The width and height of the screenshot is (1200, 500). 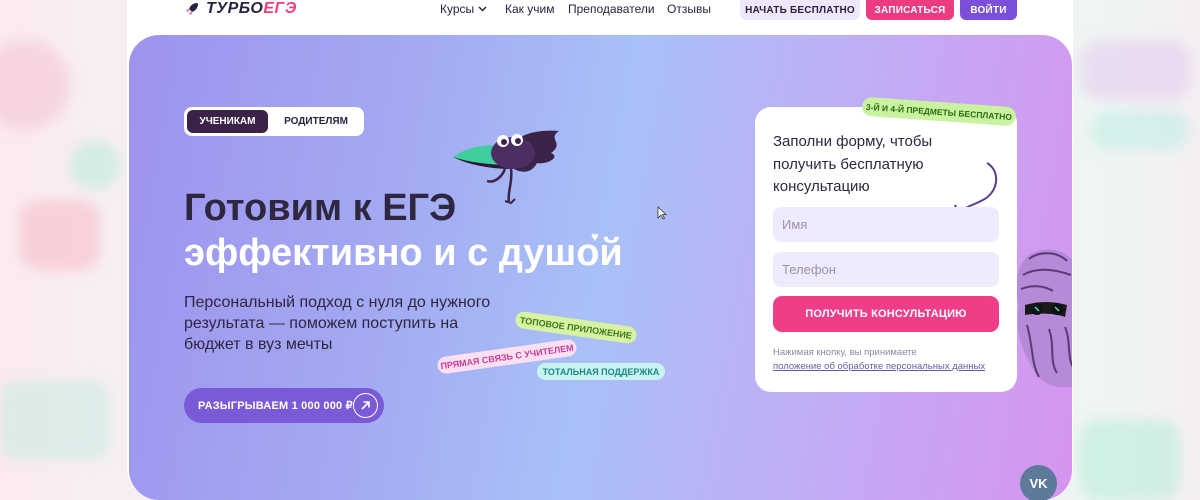 What do you see at coordinates (845, 352) in the screenshot?
I see `consent-text: Нажимая кнопку, вы принимаете` at bounding box center [845, 352].